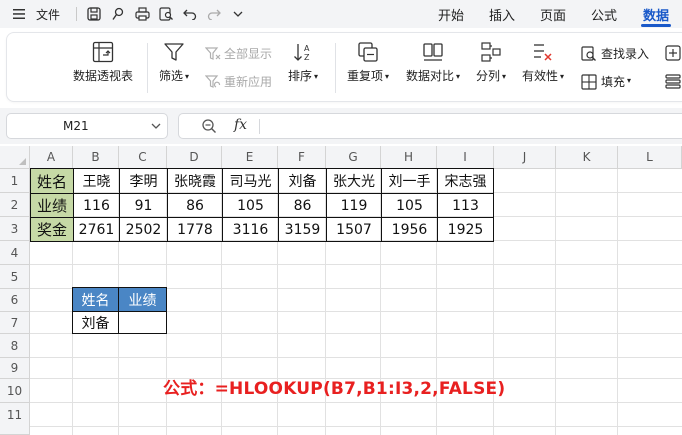 The height and width of the screenshot is (435, 682). I want to click on filter-icon, so click(174, 52).